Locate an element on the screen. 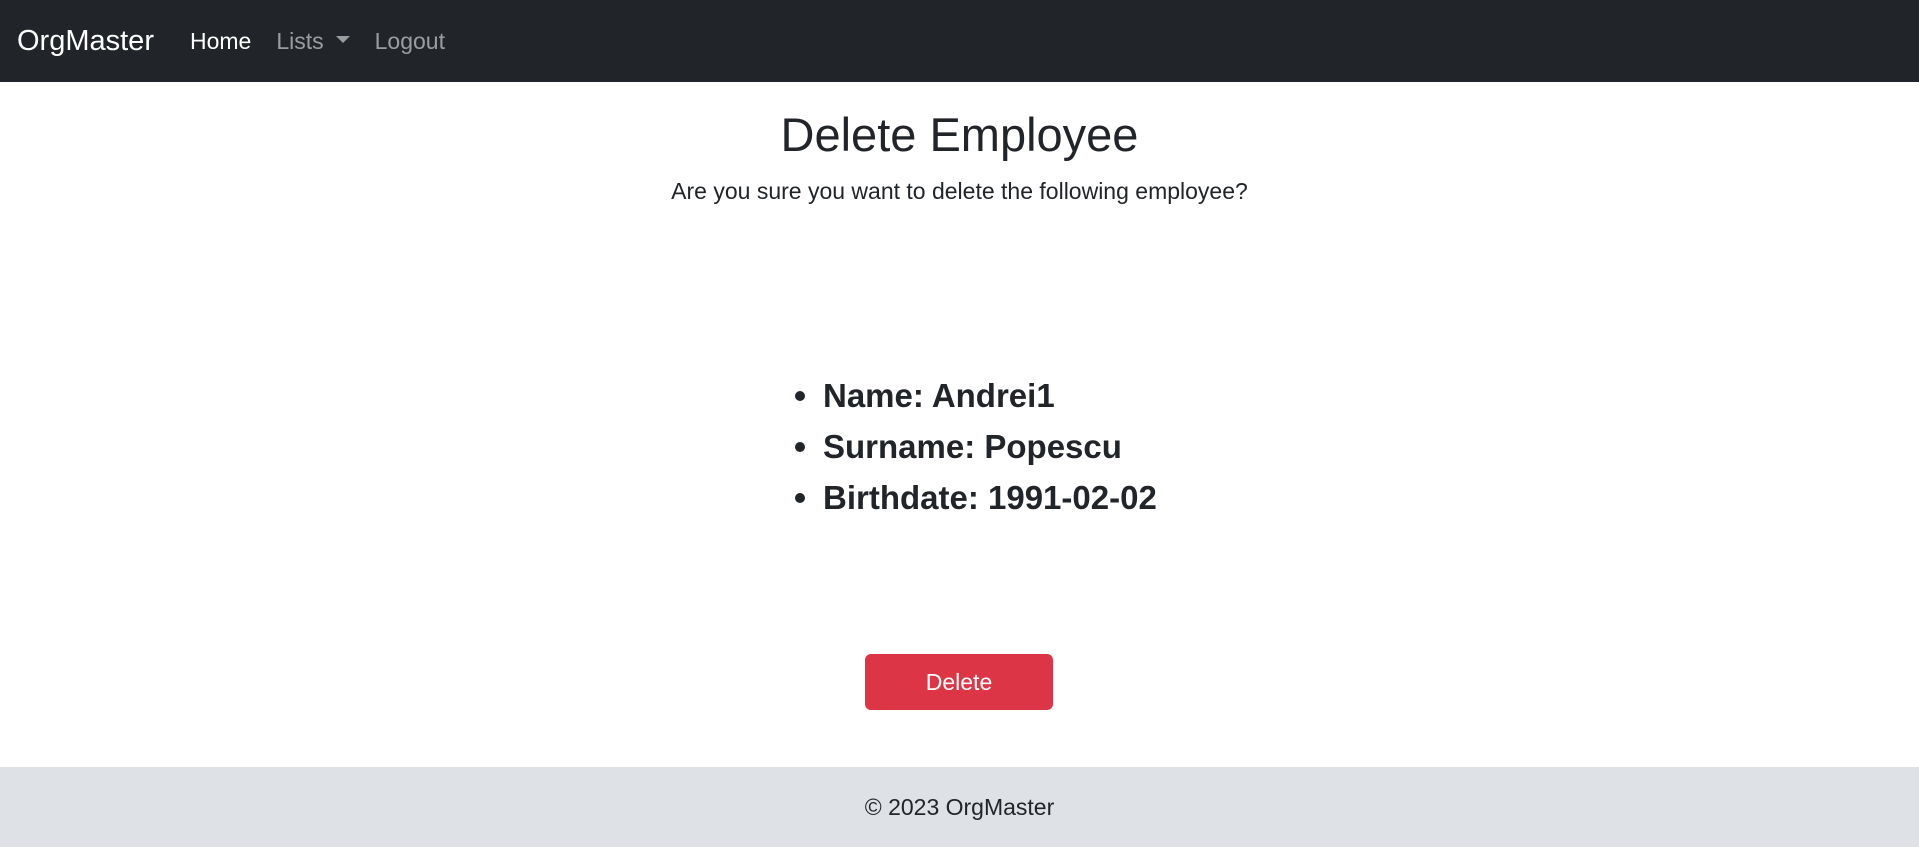 The height and width of the screenshot is (847, 1919). list-item: Birthdate: 1991-02-02 is located at coordinates (976, 497).